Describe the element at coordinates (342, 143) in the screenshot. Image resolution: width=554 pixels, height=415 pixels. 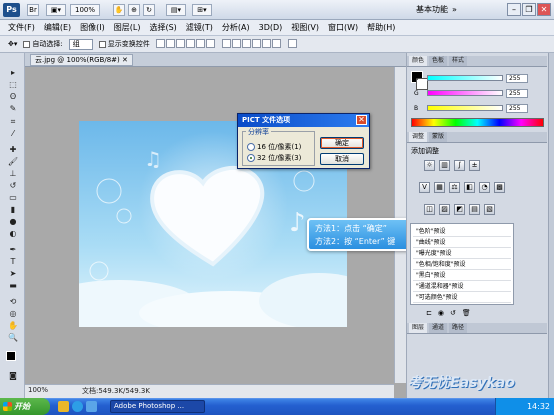
I see `ok-button: 确定` at that location.